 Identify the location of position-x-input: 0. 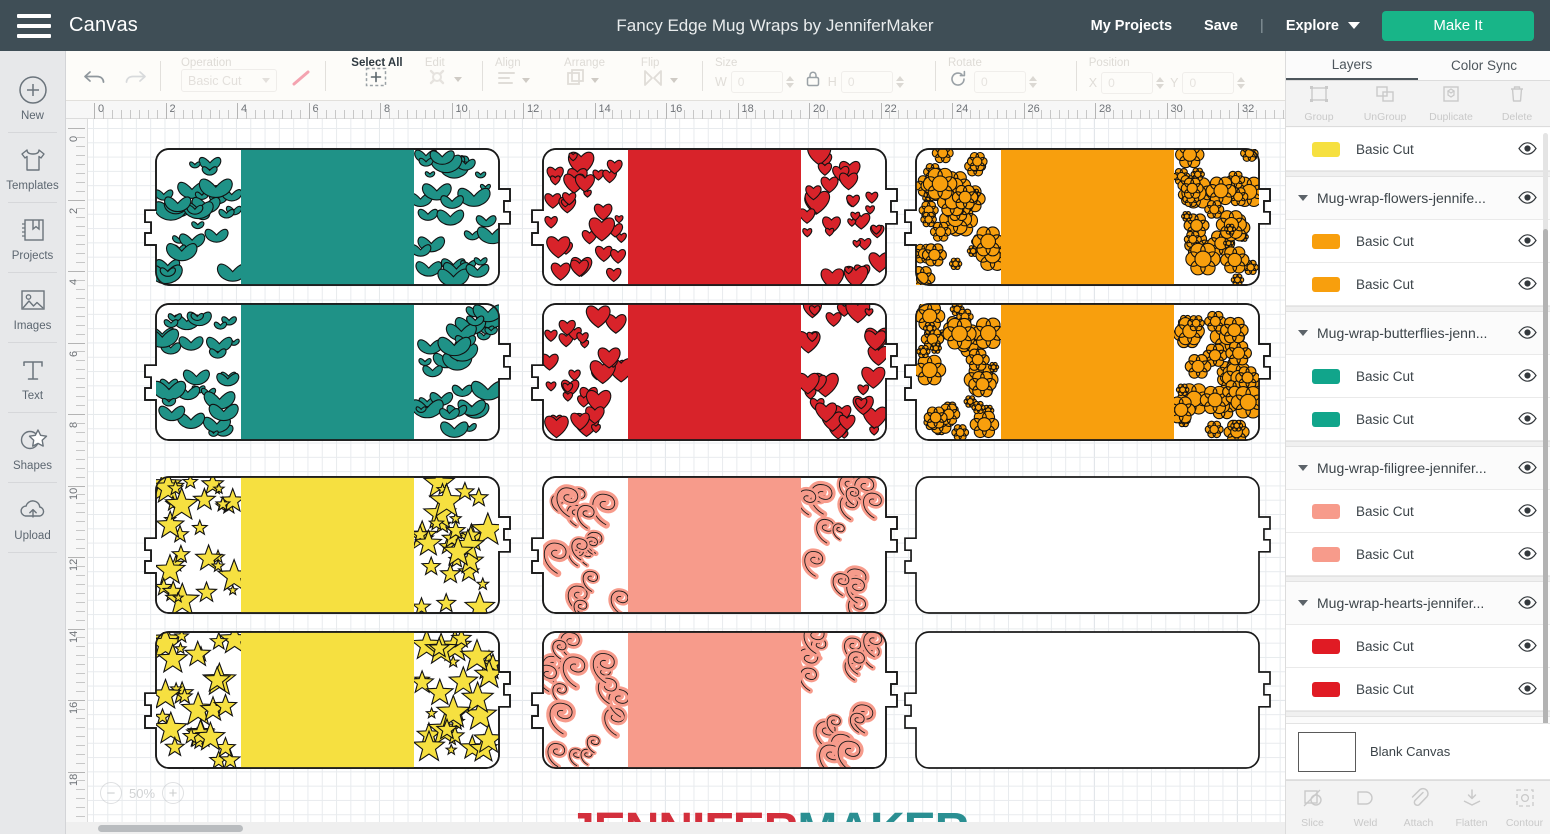
(1127, 83).